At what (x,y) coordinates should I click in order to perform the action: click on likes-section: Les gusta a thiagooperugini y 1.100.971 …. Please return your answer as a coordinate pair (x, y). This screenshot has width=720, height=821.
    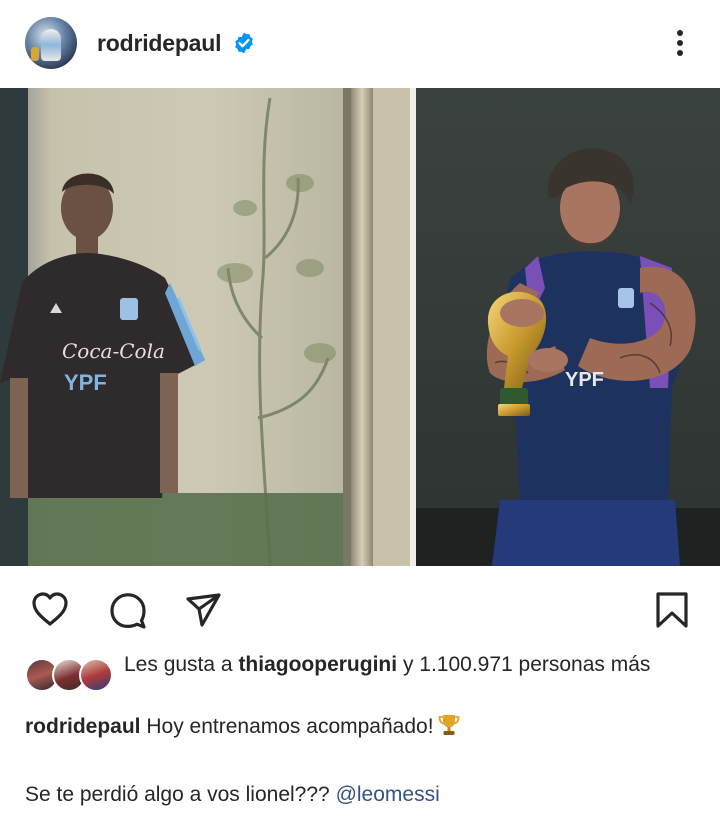
    Looking at the image, I should click on (360, 676).